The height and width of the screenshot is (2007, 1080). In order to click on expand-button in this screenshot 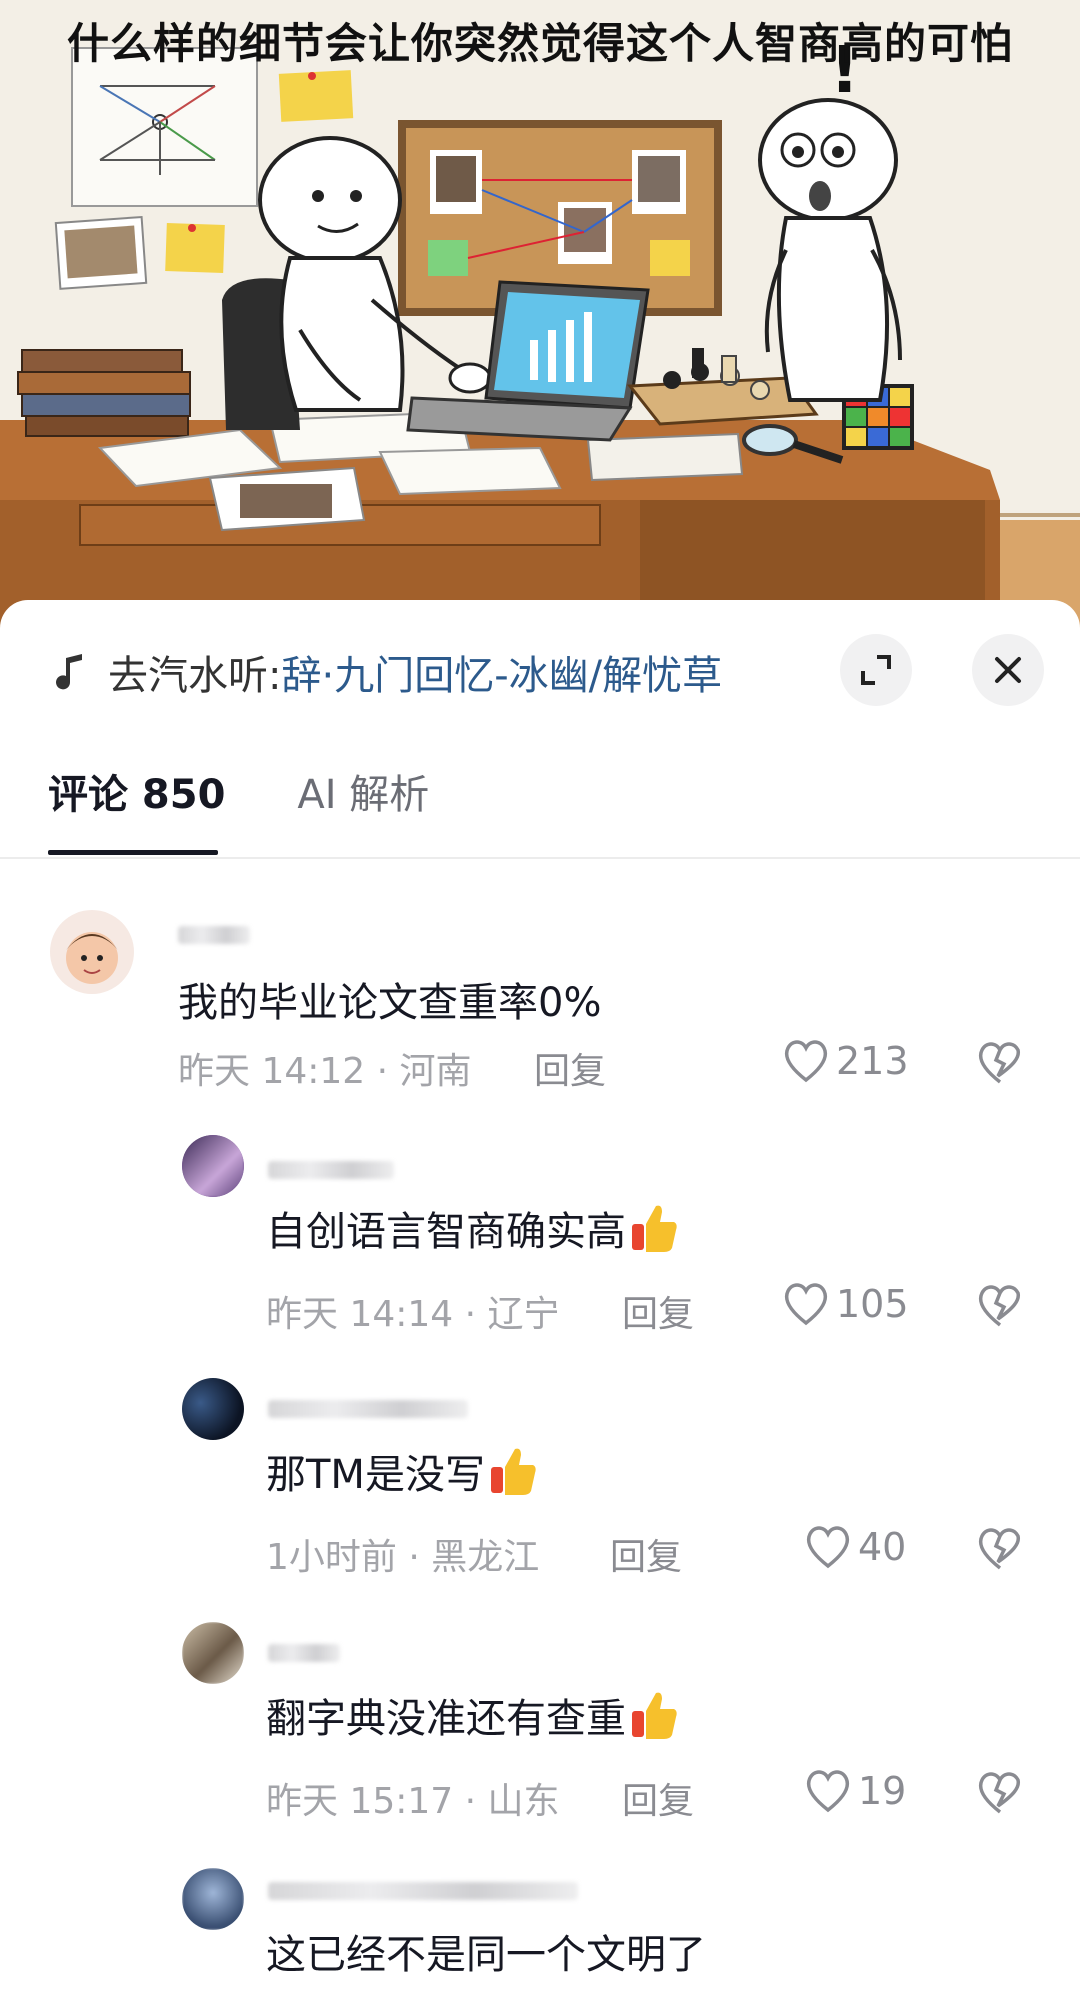, I will do `click(876, 670)`.